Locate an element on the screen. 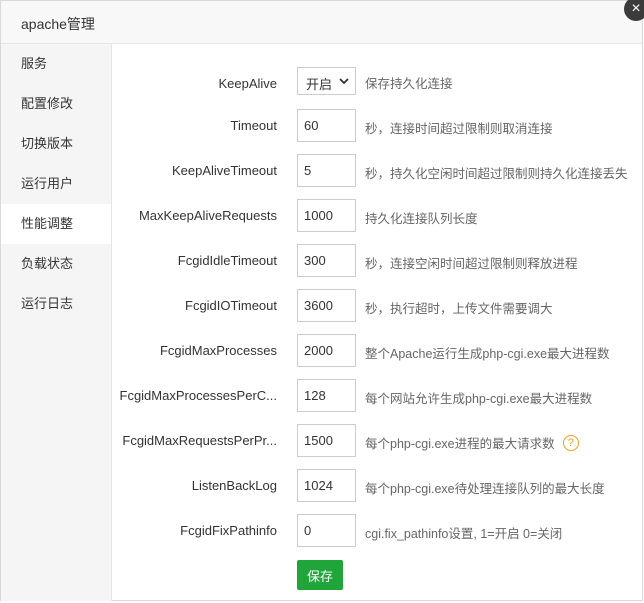  fcgid-max-requests-per-process-desc-text: 每个php-cgi.exe进程的最大请求数 is located at coordinates (460, 444).